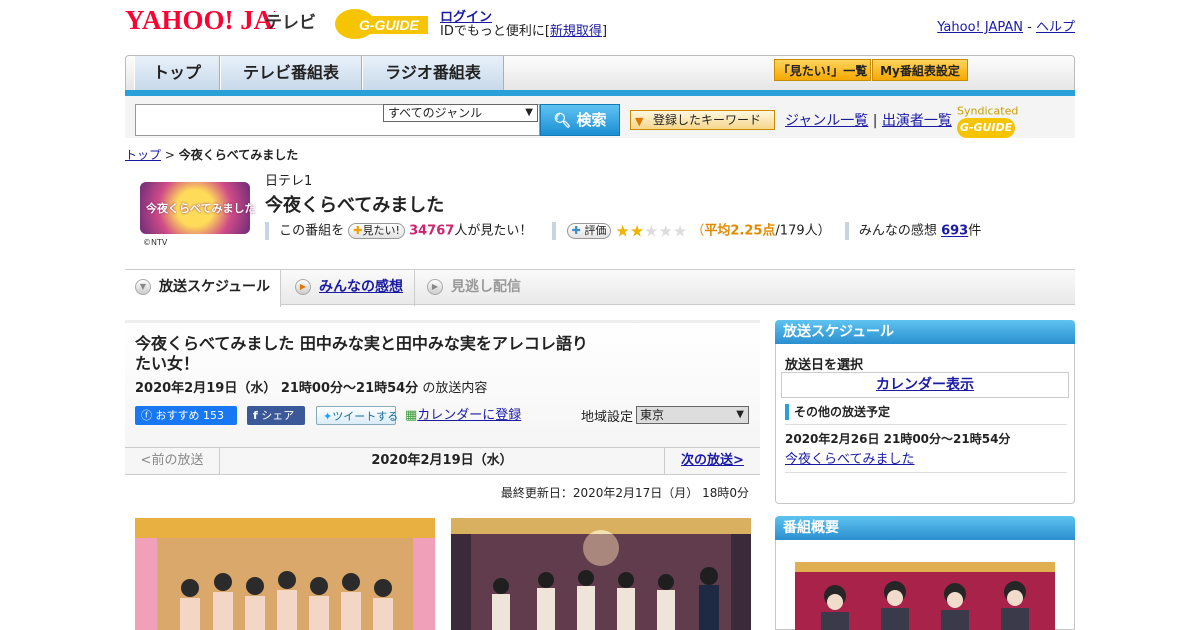 The width and height of the screenshot is (1200, 630). What do you see at coordinates (215, 287) in the screenshot?
I see `tab-schedule-label: 放送スケジュール` at bounding box center [215, 287].